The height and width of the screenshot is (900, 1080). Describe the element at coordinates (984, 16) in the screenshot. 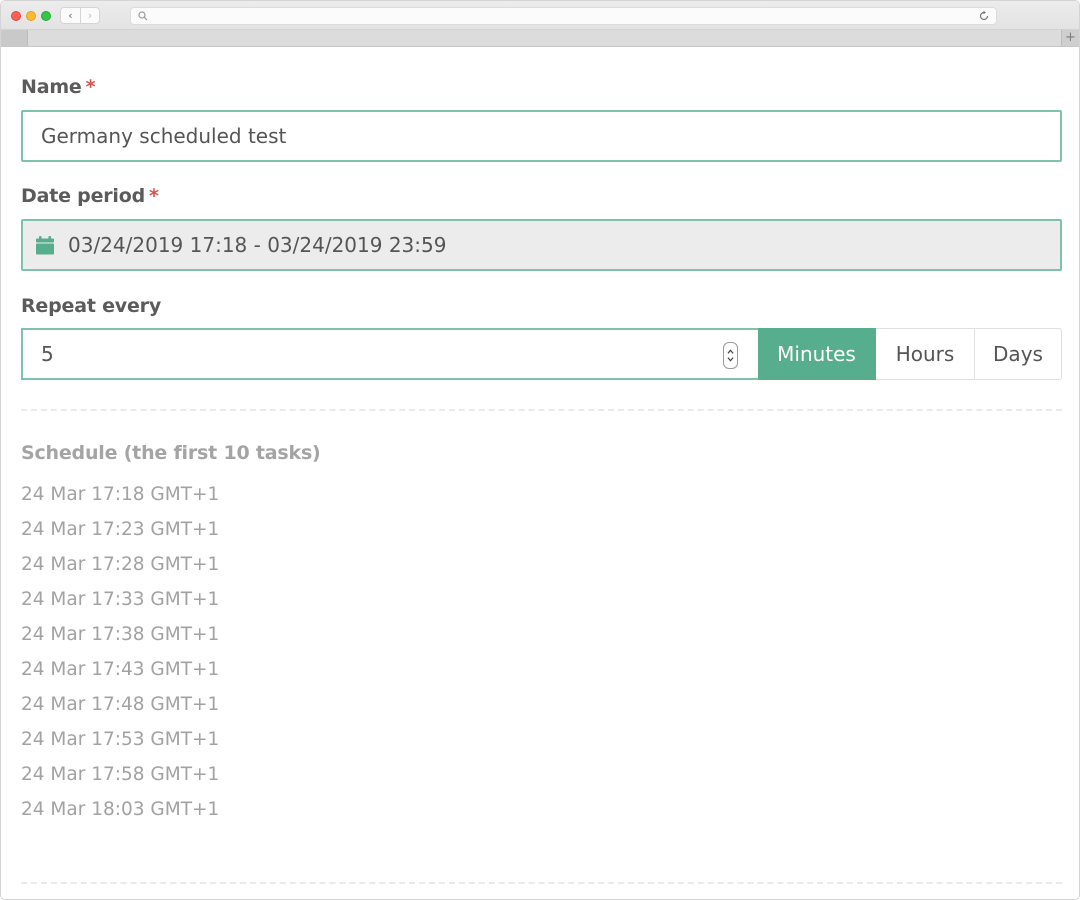

I see `reload-icon` at that location.